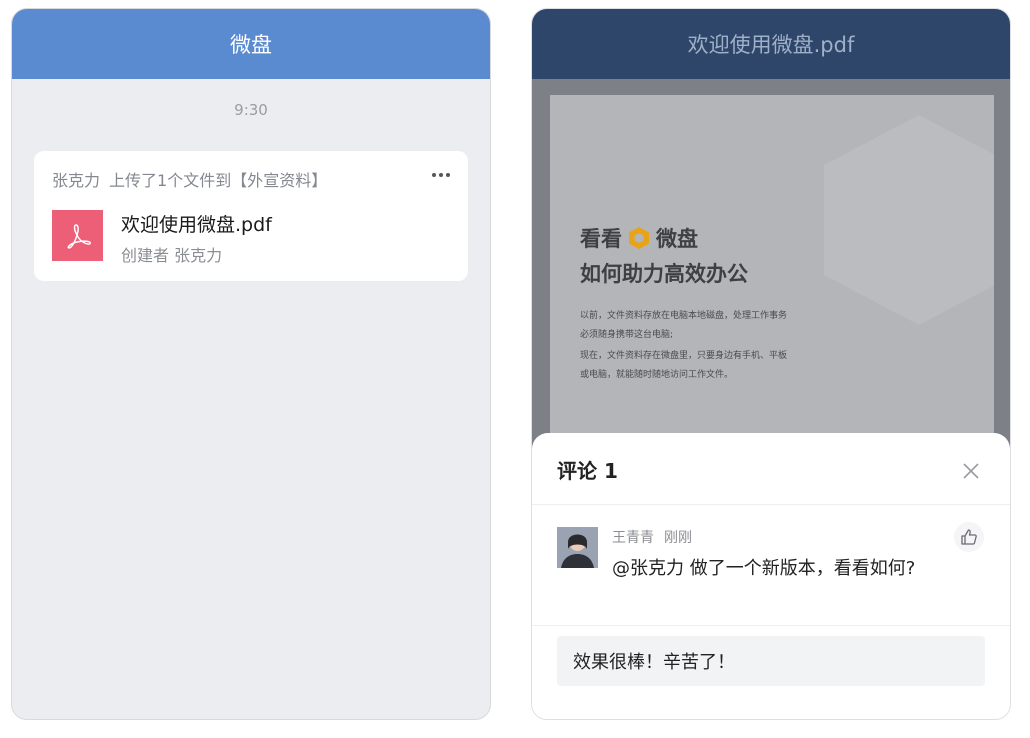 This screenshot has height=738, width=1030. I want to click on upload-action: 上传了1个文件到【外宣资料】, so click(218, 180).